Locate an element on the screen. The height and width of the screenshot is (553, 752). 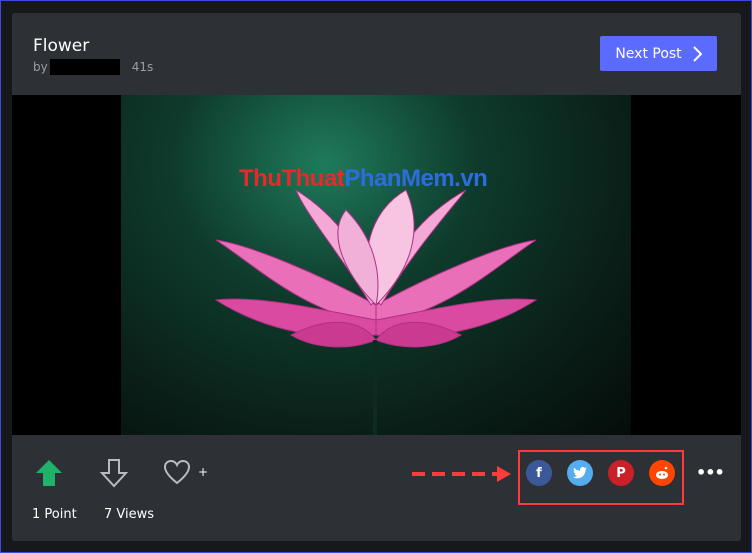
downvote-icon is located at coordinates (114, 473).